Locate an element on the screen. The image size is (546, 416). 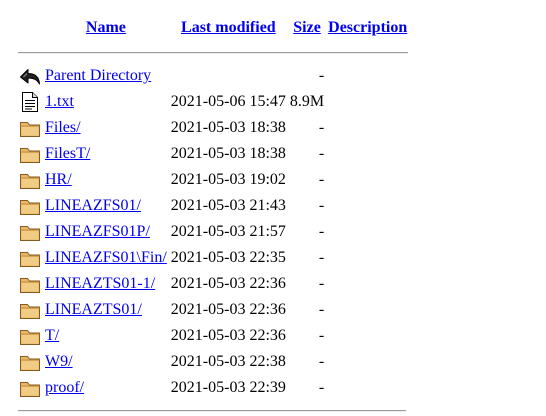
entry-last-modified: 2021-05-03 22:39 is located at coordinates (228, 387).